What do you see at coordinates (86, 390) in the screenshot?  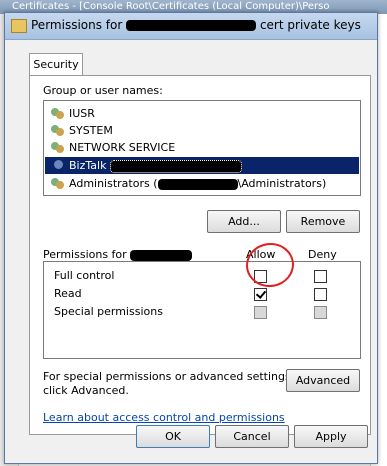 I see `special-permissions-text-2: click Advanced.` at bounding box center [86, 390].